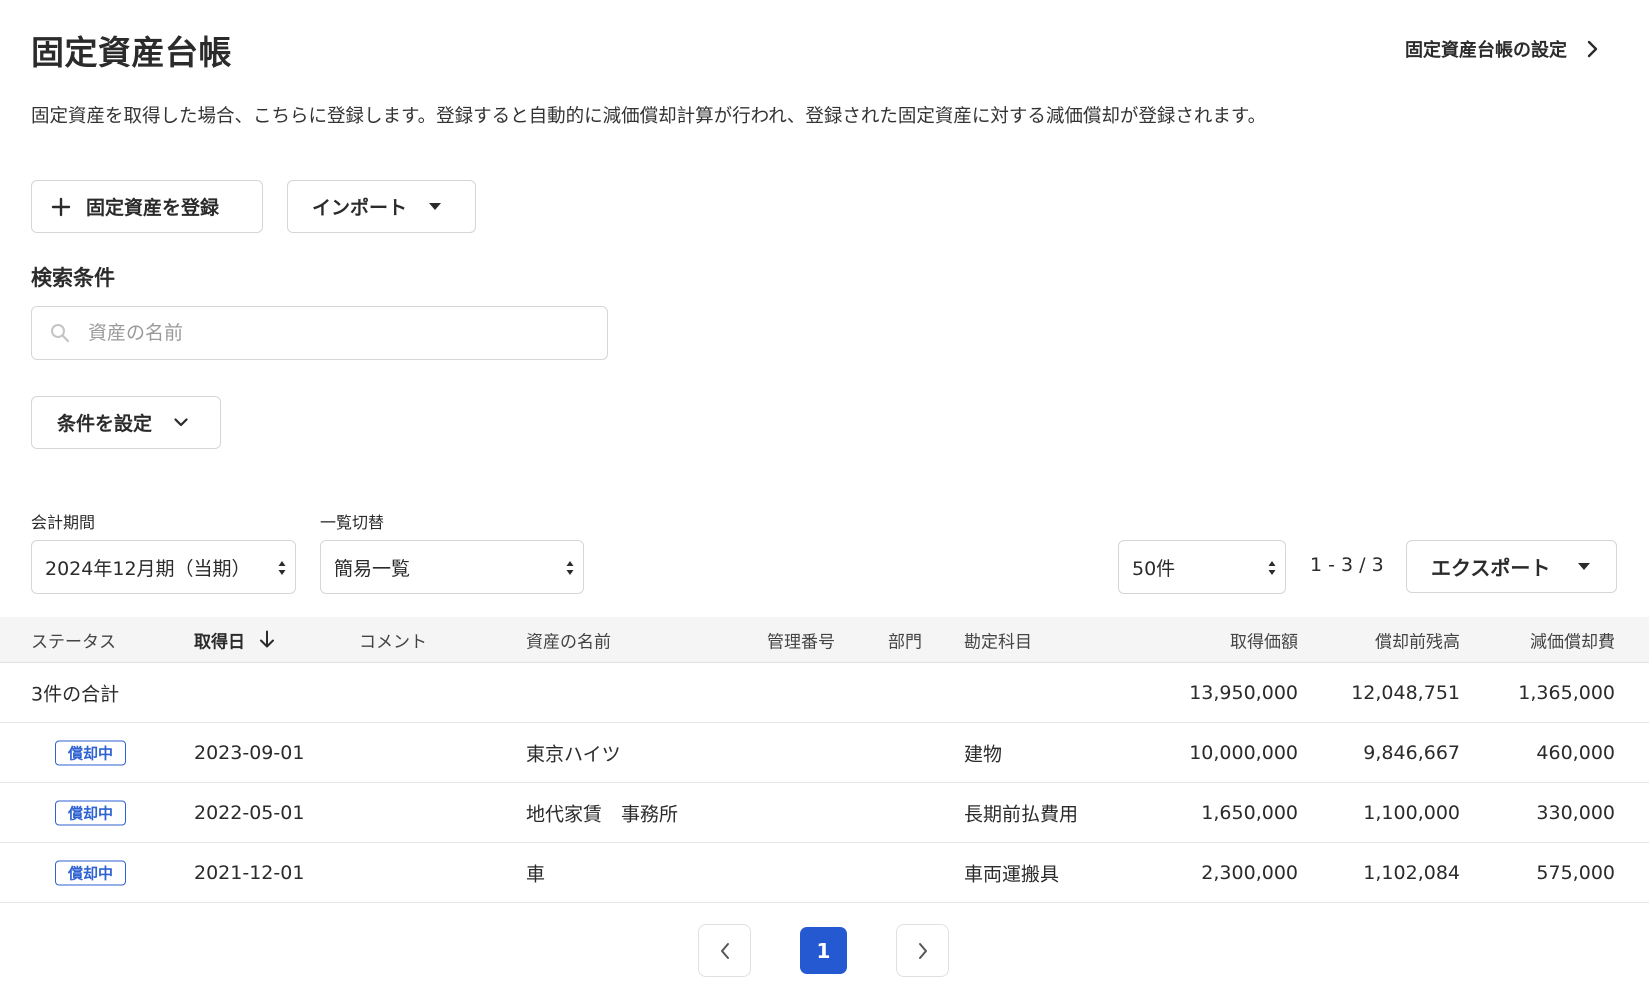 The width and height of the screenshot is (1649, 996). Describe the element at coordinates (1491, 568) in the screenshot. I see `export-label: エクスポート` at that location.